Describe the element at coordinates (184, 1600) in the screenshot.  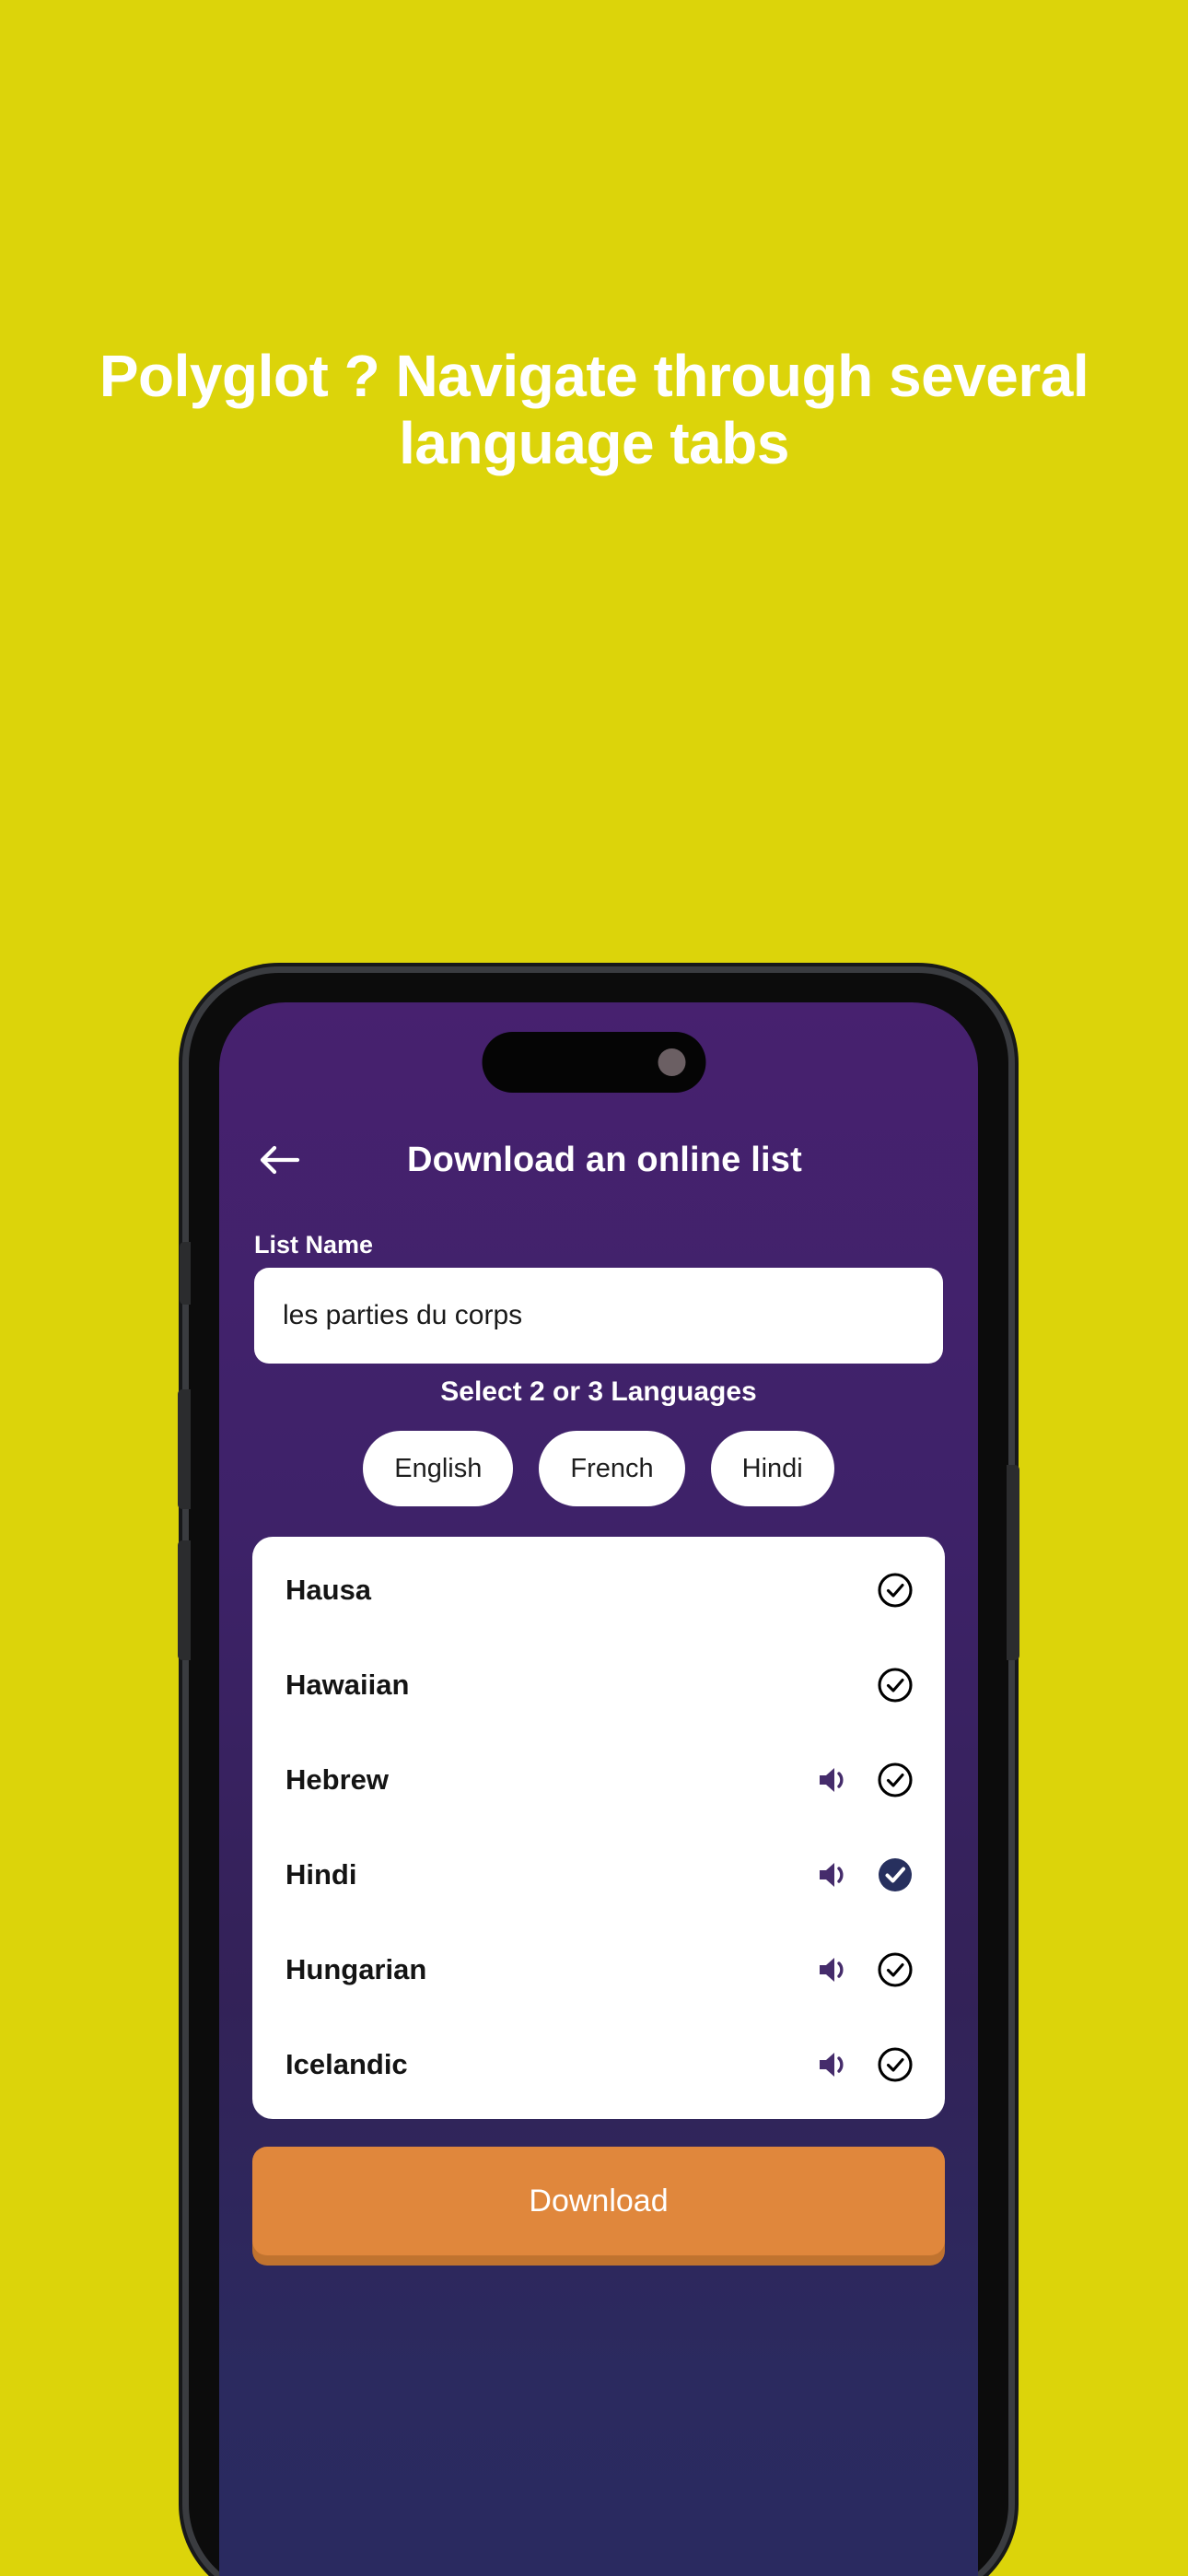
I see `volume-down-button` at that location.